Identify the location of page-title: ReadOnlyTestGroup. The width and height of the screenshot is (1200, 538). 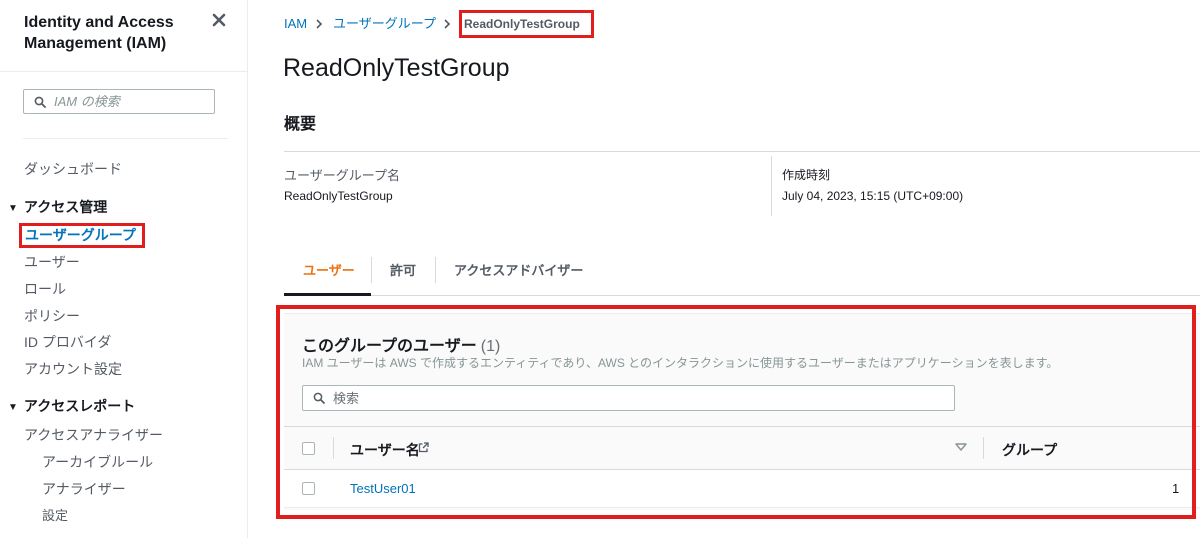
(396, 68).